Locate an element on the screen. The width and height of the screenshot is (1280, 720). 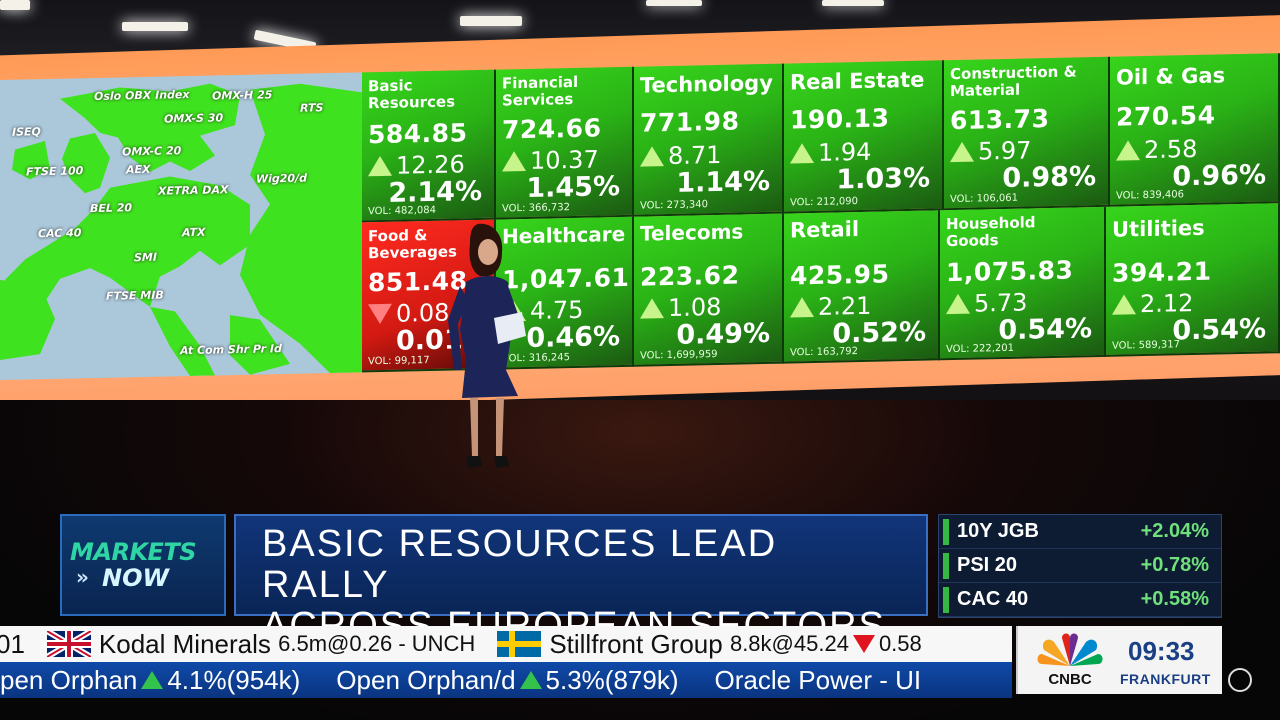
sector-change-value: 12.26 is located at coordinates (430, 165).